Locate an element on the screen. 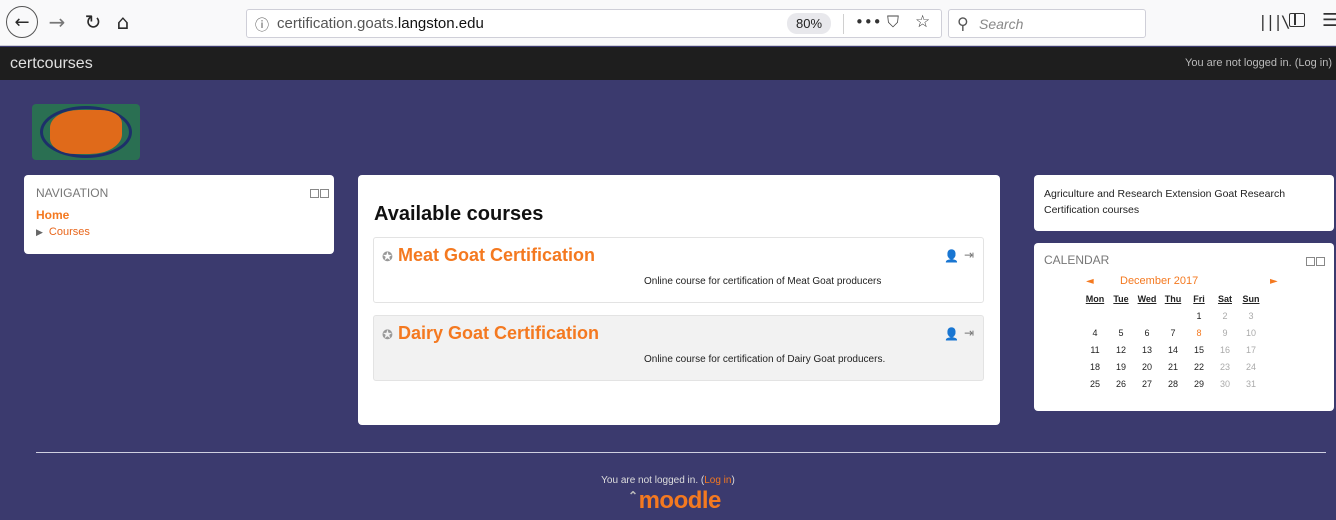 This screenshot has height=520, width=1336. calendar-day: 14 is located at coordinates (1173, 349).